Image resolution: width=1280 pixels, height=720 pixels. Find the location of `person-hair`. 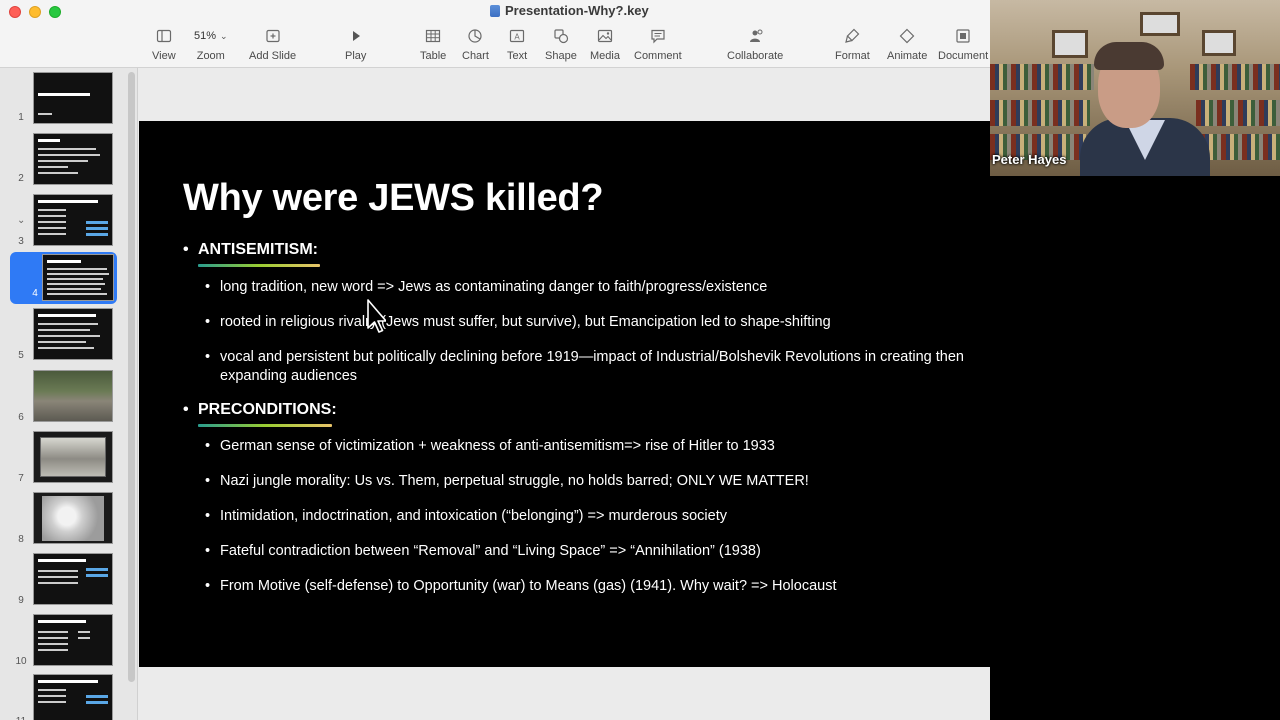

person-hair is located at coordinates (1129, 56).